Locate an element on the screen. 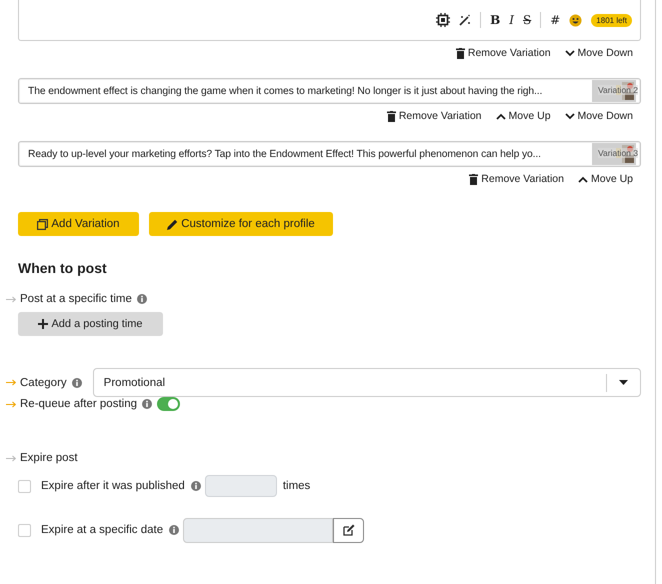  field-label: Post at a specific time is located at coordinates (76, 299).